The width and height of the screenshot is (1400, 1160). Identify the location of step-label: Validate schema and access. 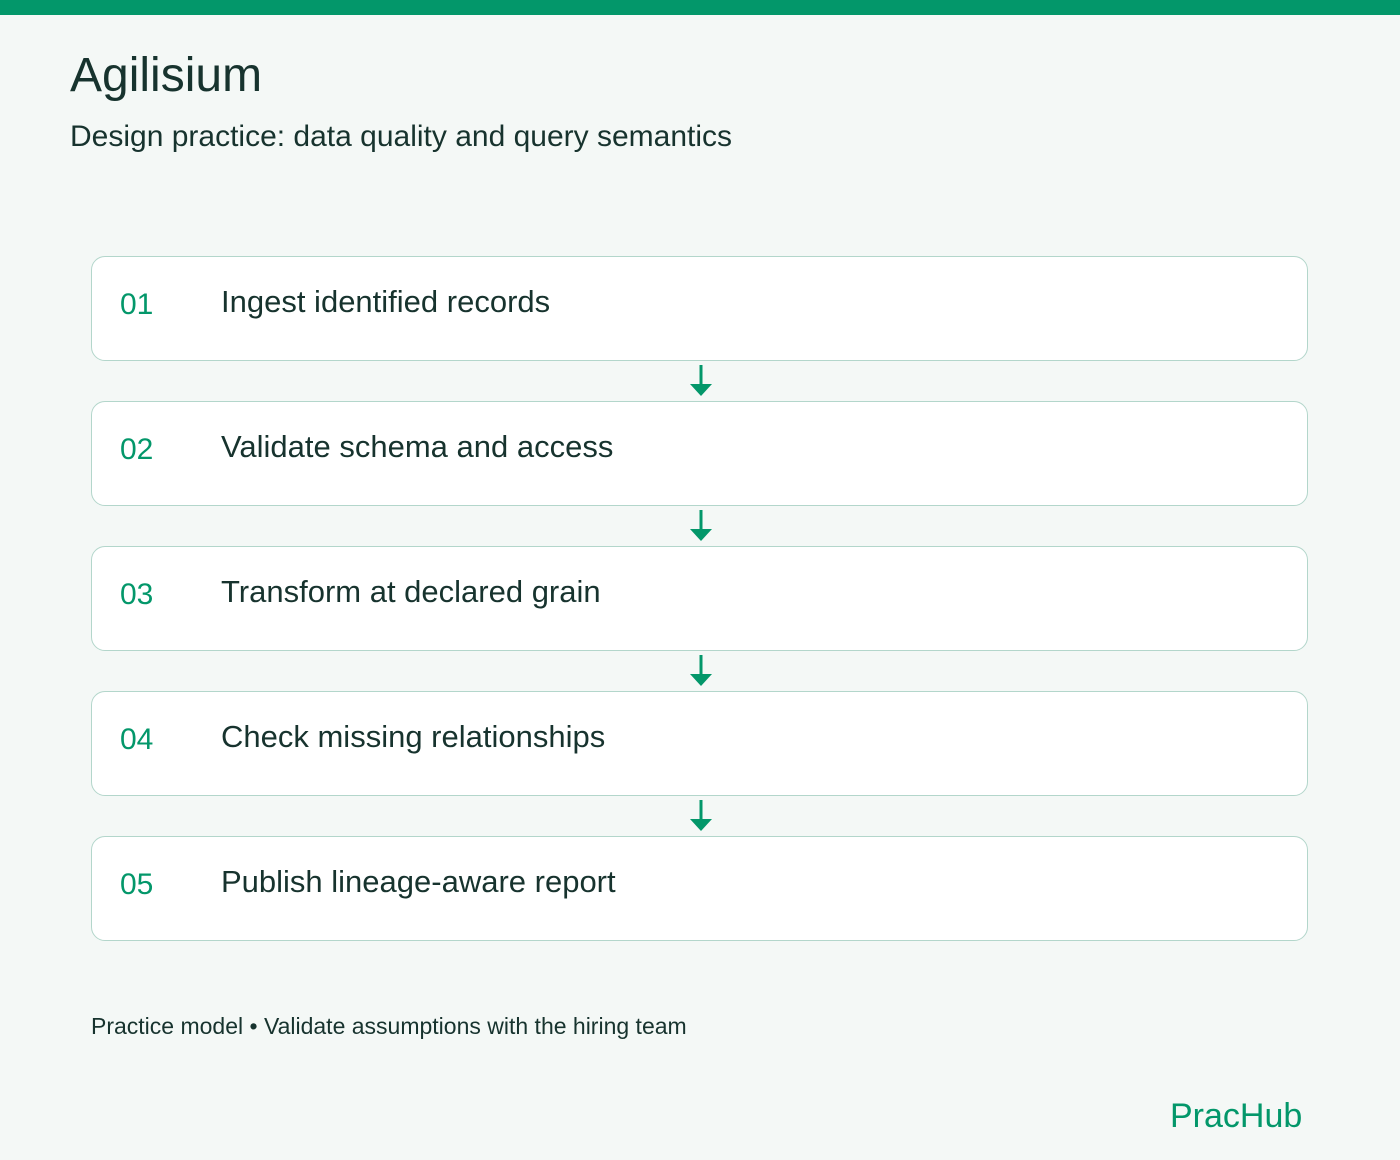
(417, 446).